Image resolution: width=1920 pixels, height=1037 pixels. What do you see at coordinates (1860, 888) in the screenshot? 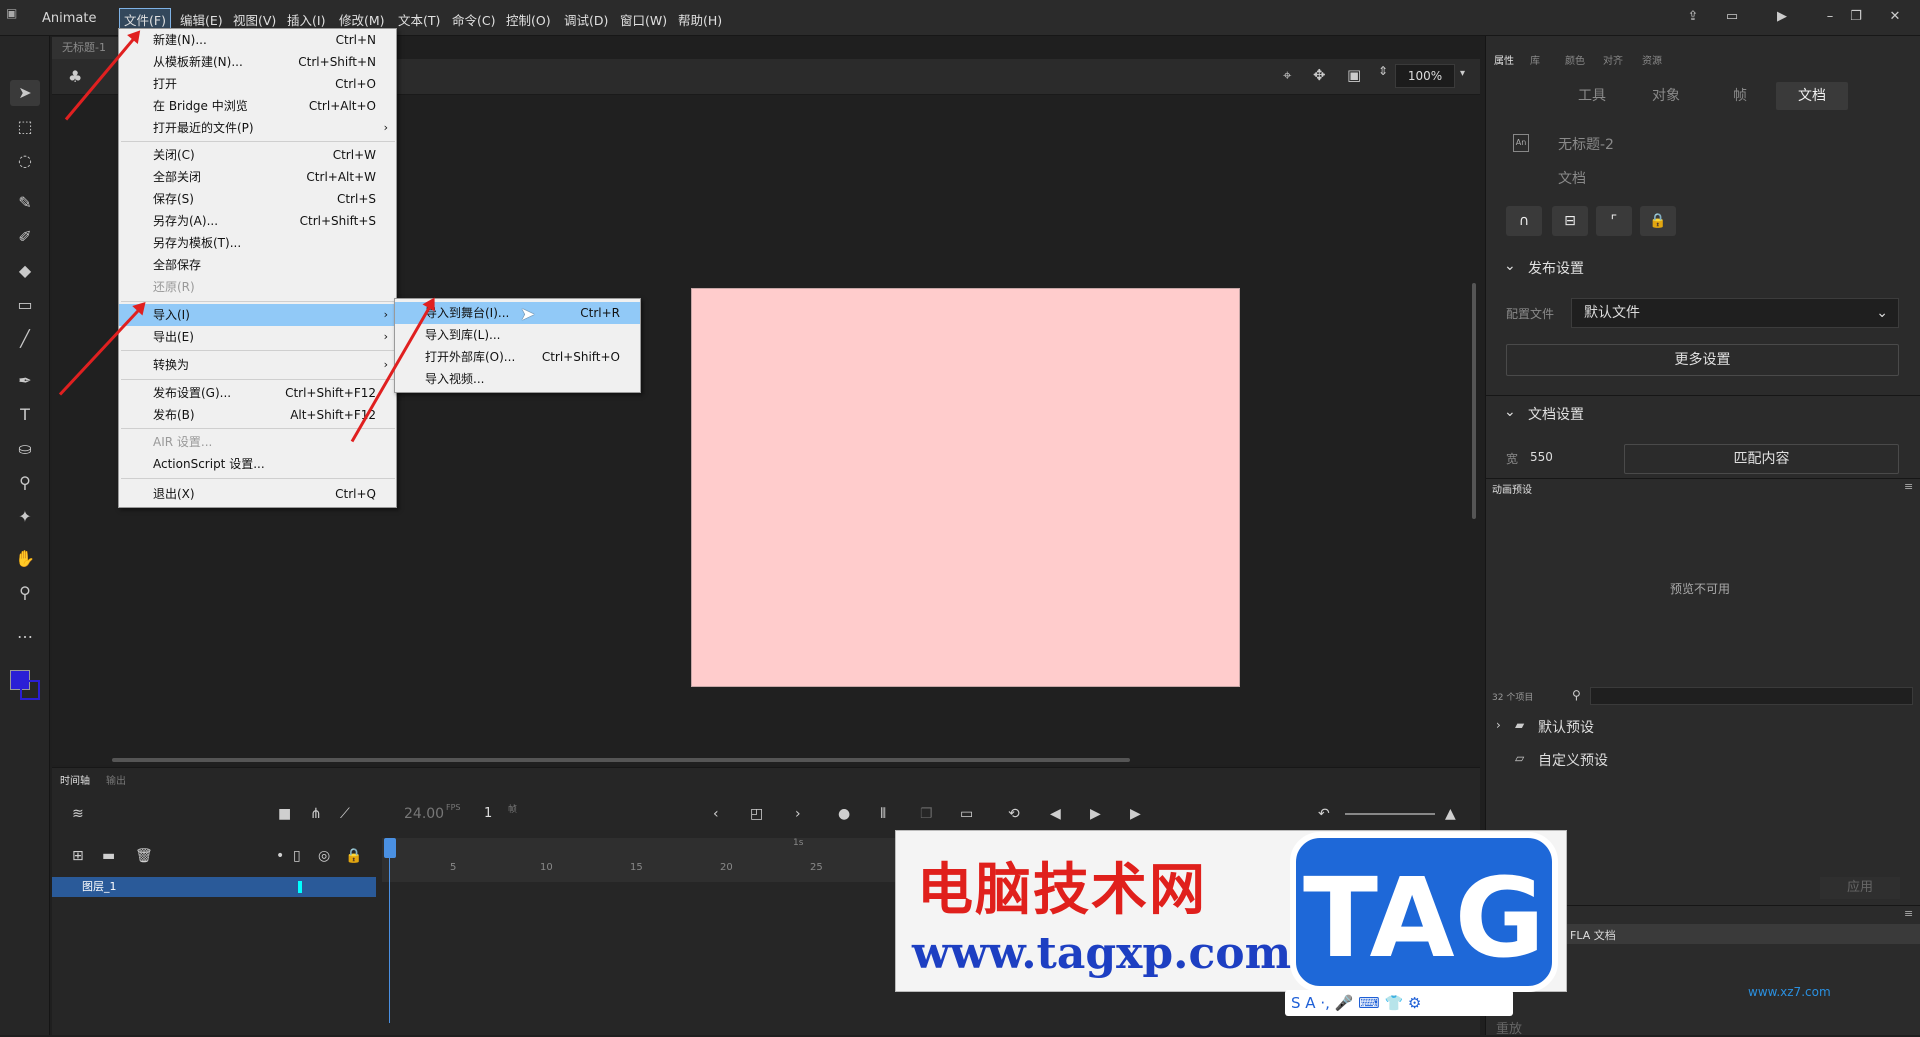
I see `apply-button: 应用` at bounding box center [1860, 888].